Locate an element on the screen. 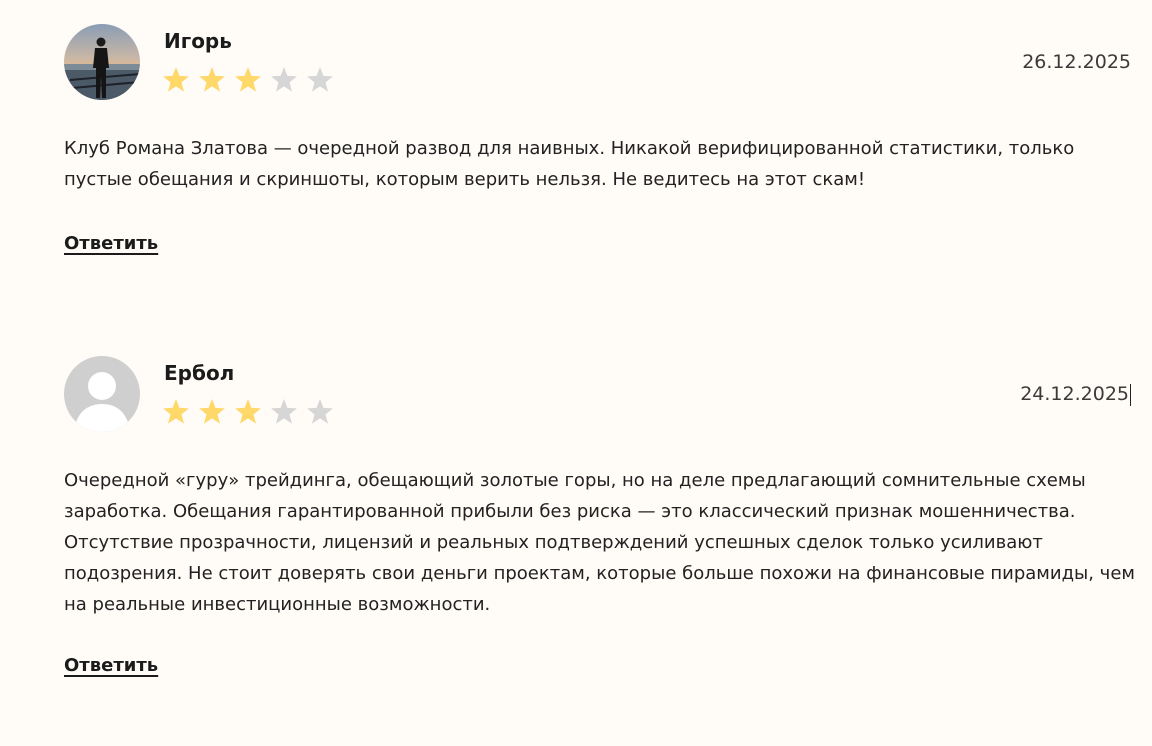  review-date-text: 24.12.2025 is located at coordinates (1074, 394).